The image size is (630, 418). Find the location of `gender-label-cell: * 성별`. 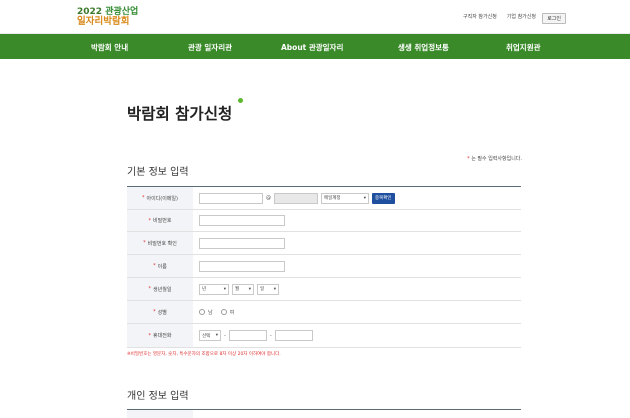

gender-label-cell: * 성별 is located at coordinates (160, 312).